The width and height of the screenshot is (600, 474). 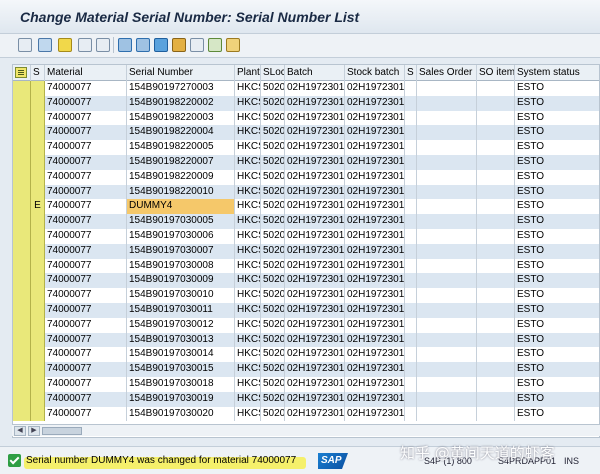 What do you see at coordinates (181, 73) in the screenshot?
I see `col-header-serial-number: Serial Number` at bounding box center [181, 73].